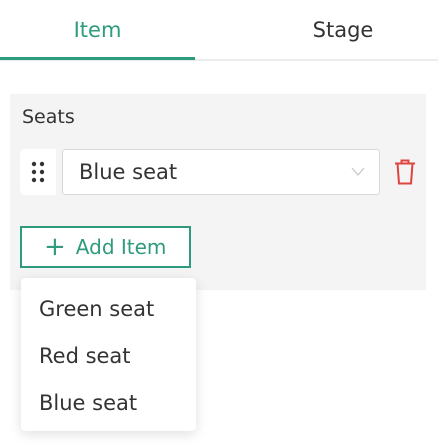  I want to click on seat-row: Blue seat, so click(220, 172).